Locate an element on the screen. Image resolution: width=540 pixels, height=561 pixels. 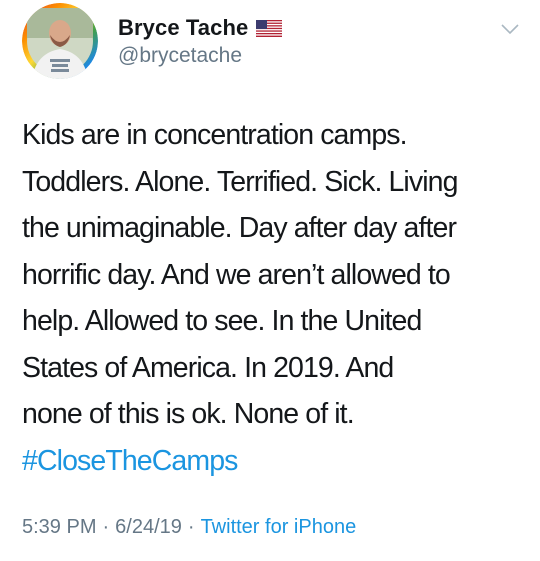
name-row: Bryce Tache is located at coordinates (200, 28).